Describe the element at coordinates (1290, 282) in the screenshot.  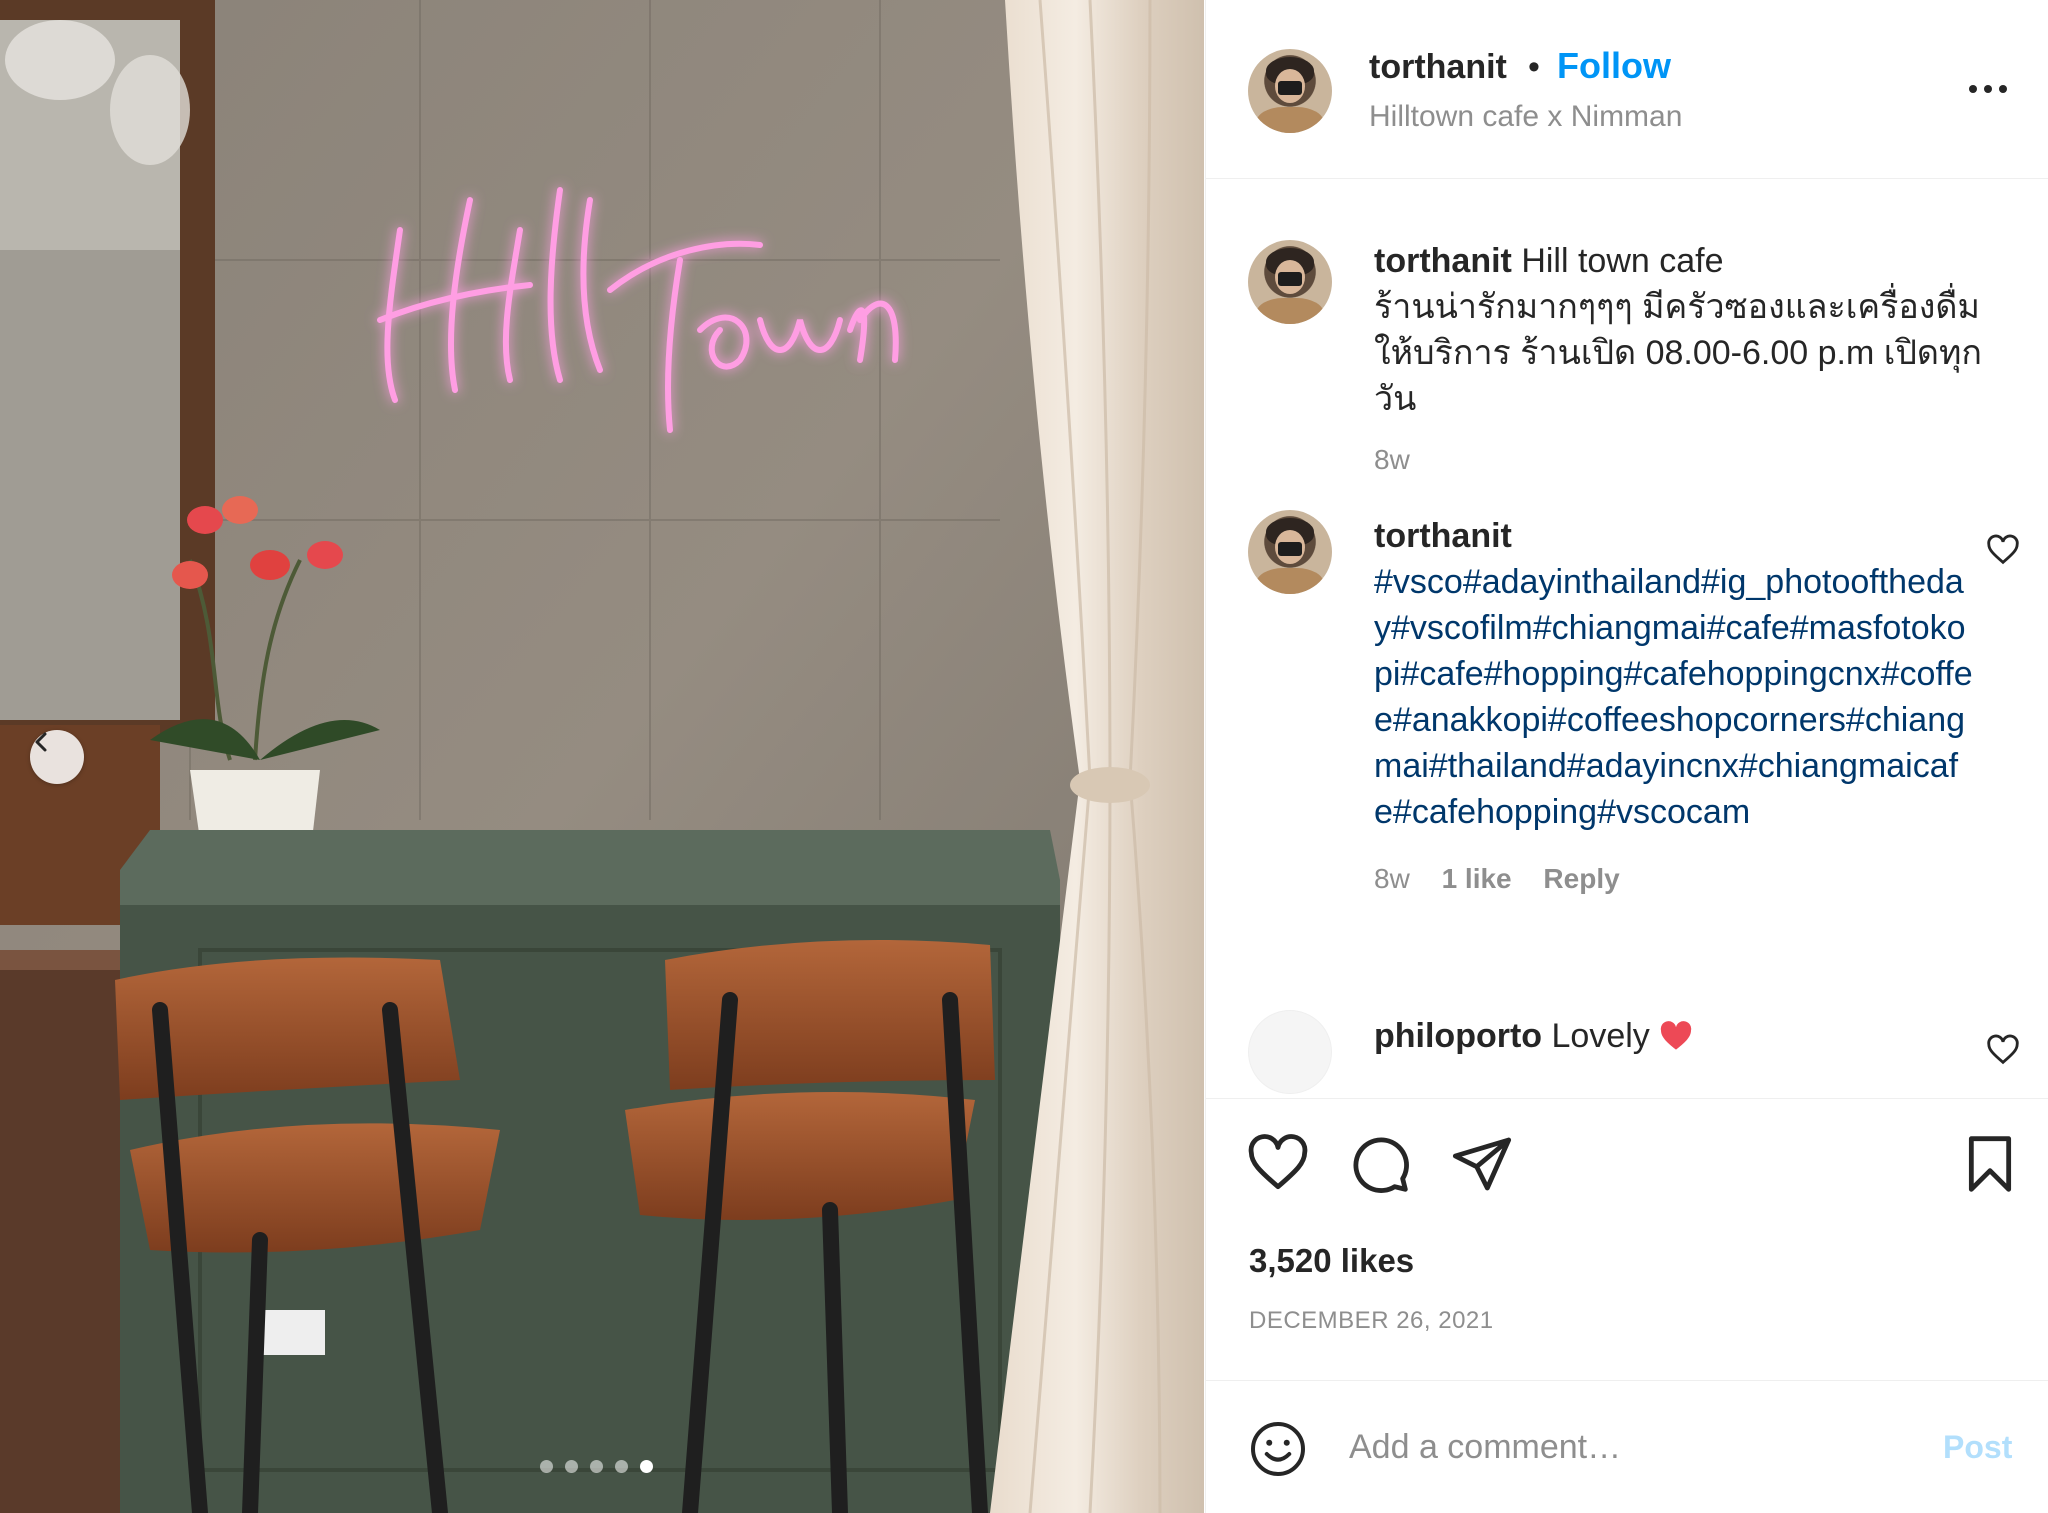
I see `caption-avatar` at that location.